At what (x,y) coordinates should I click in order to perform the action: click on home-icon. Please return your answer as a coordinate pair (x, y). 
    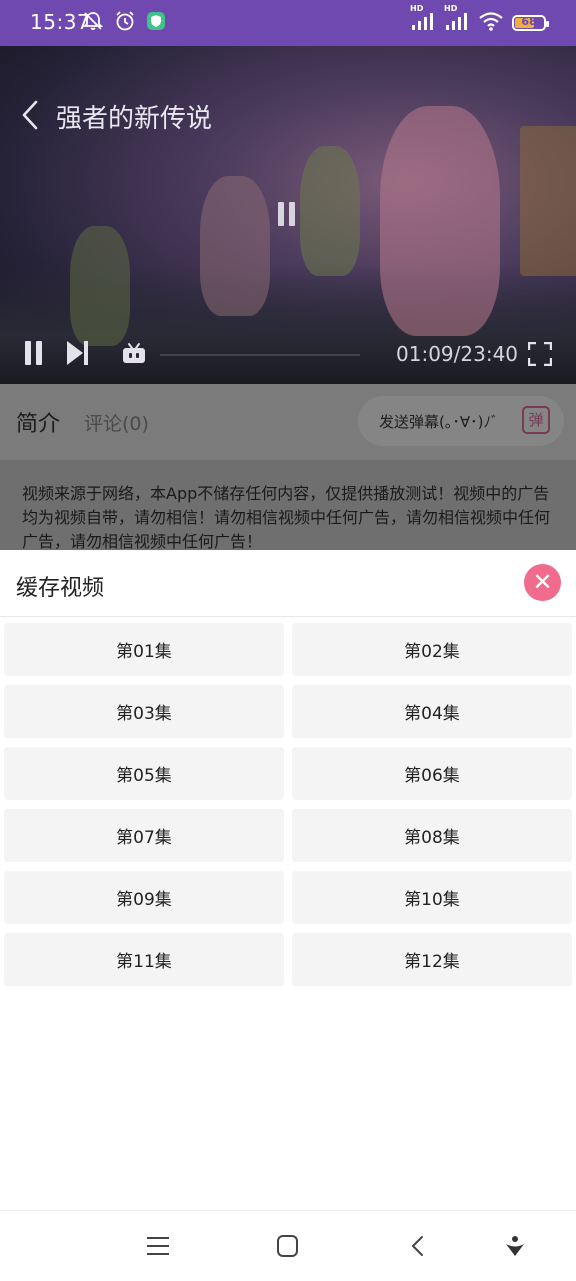
    Looking at the image, I should click on (288, 1248).